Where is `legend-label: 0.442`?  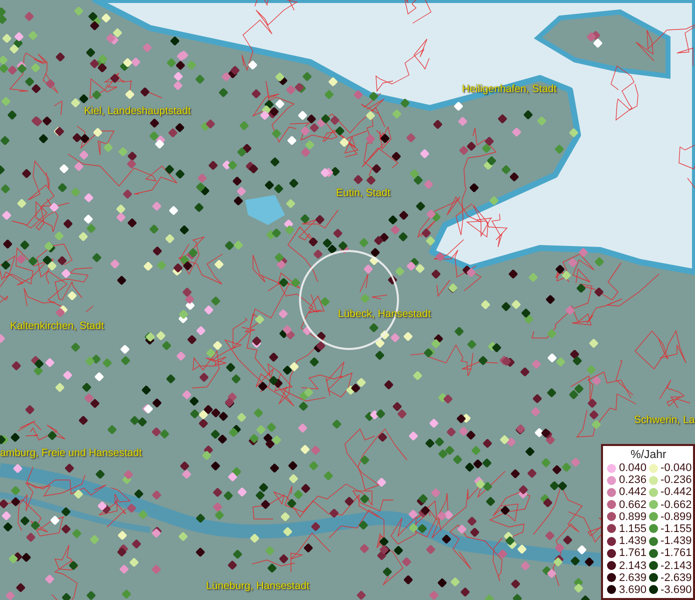
legend-label: 0.442 is located at coordinates (633, 492).